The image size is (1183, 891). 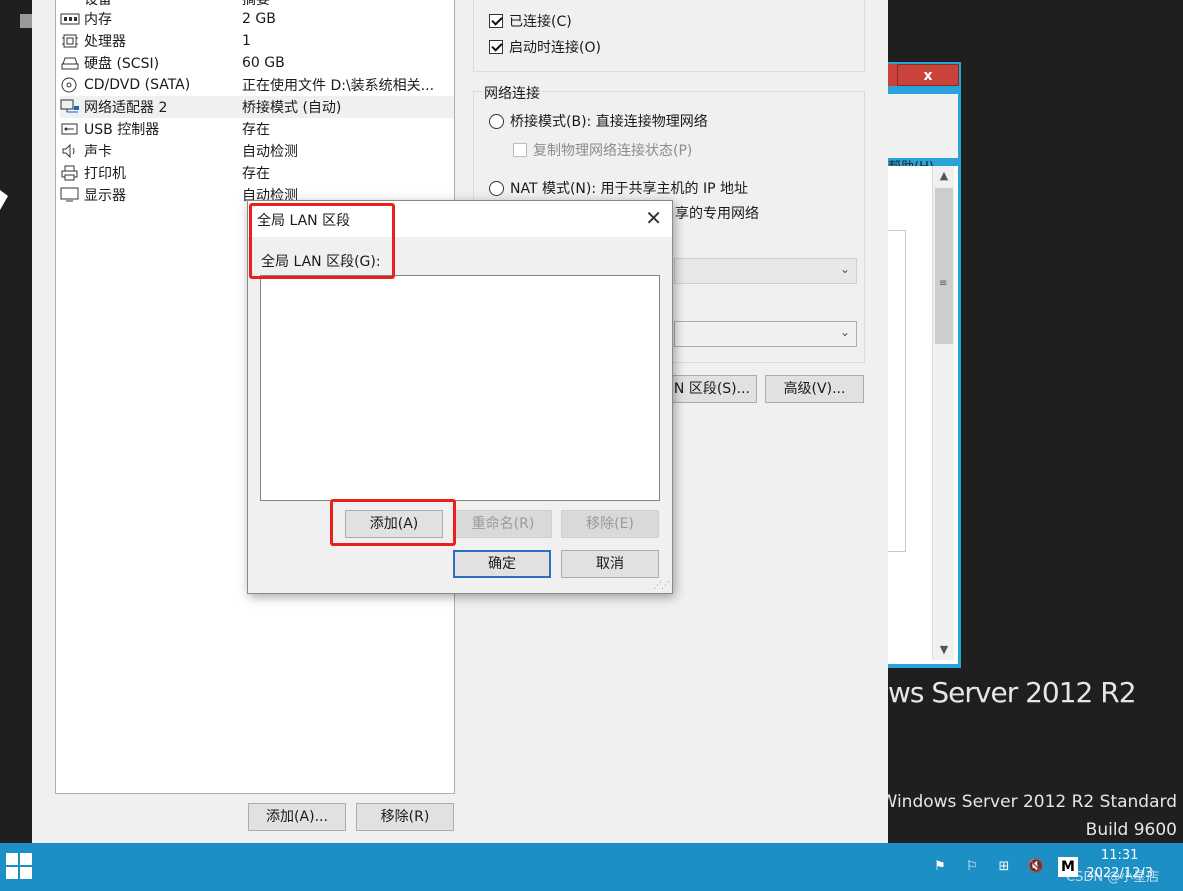 I want to click on background-window-menubar: 帮助(H), so click(x=923, y=134).